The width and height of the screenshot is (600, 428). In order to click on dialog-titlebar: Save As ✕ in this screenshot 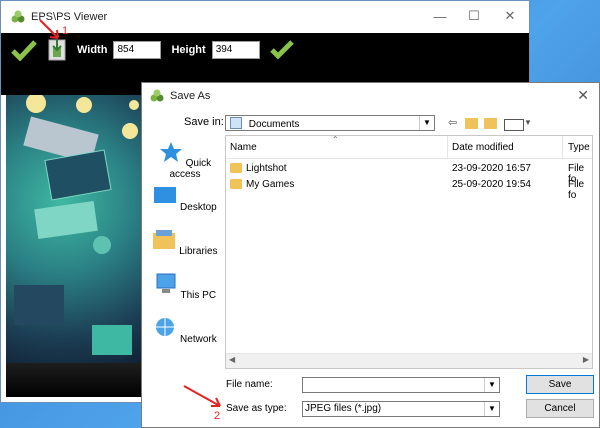, I will do `click(370, 96)`.